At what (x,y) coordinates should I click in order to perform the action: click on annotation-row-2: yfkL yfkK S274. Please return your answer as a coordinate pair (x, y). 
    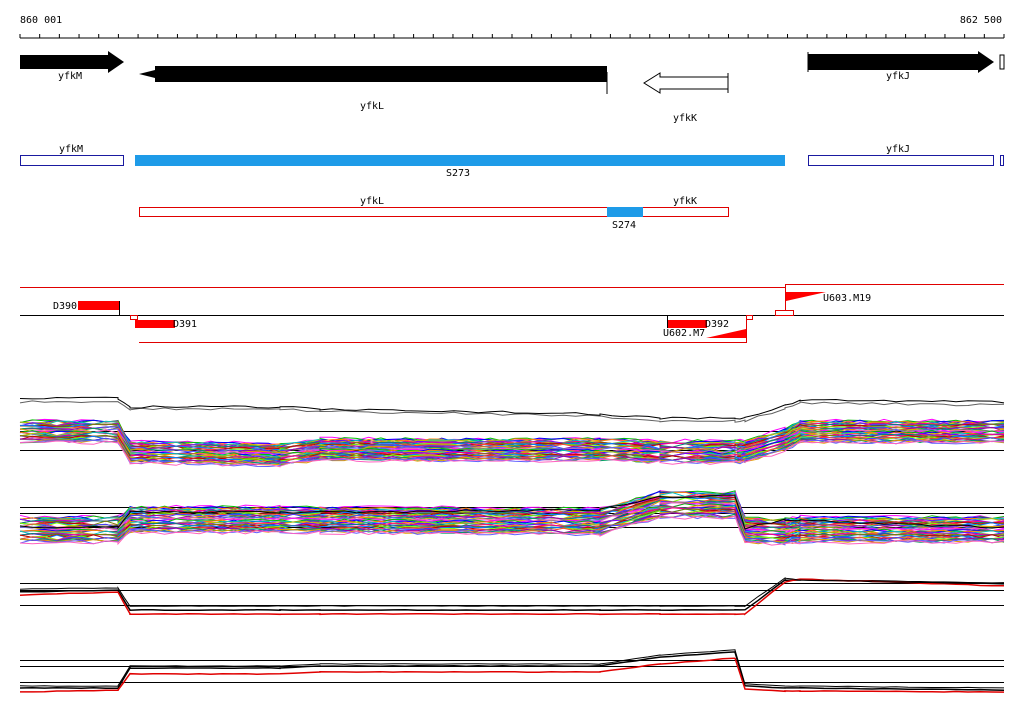
    Looking at the image, I should click on (434, 213).